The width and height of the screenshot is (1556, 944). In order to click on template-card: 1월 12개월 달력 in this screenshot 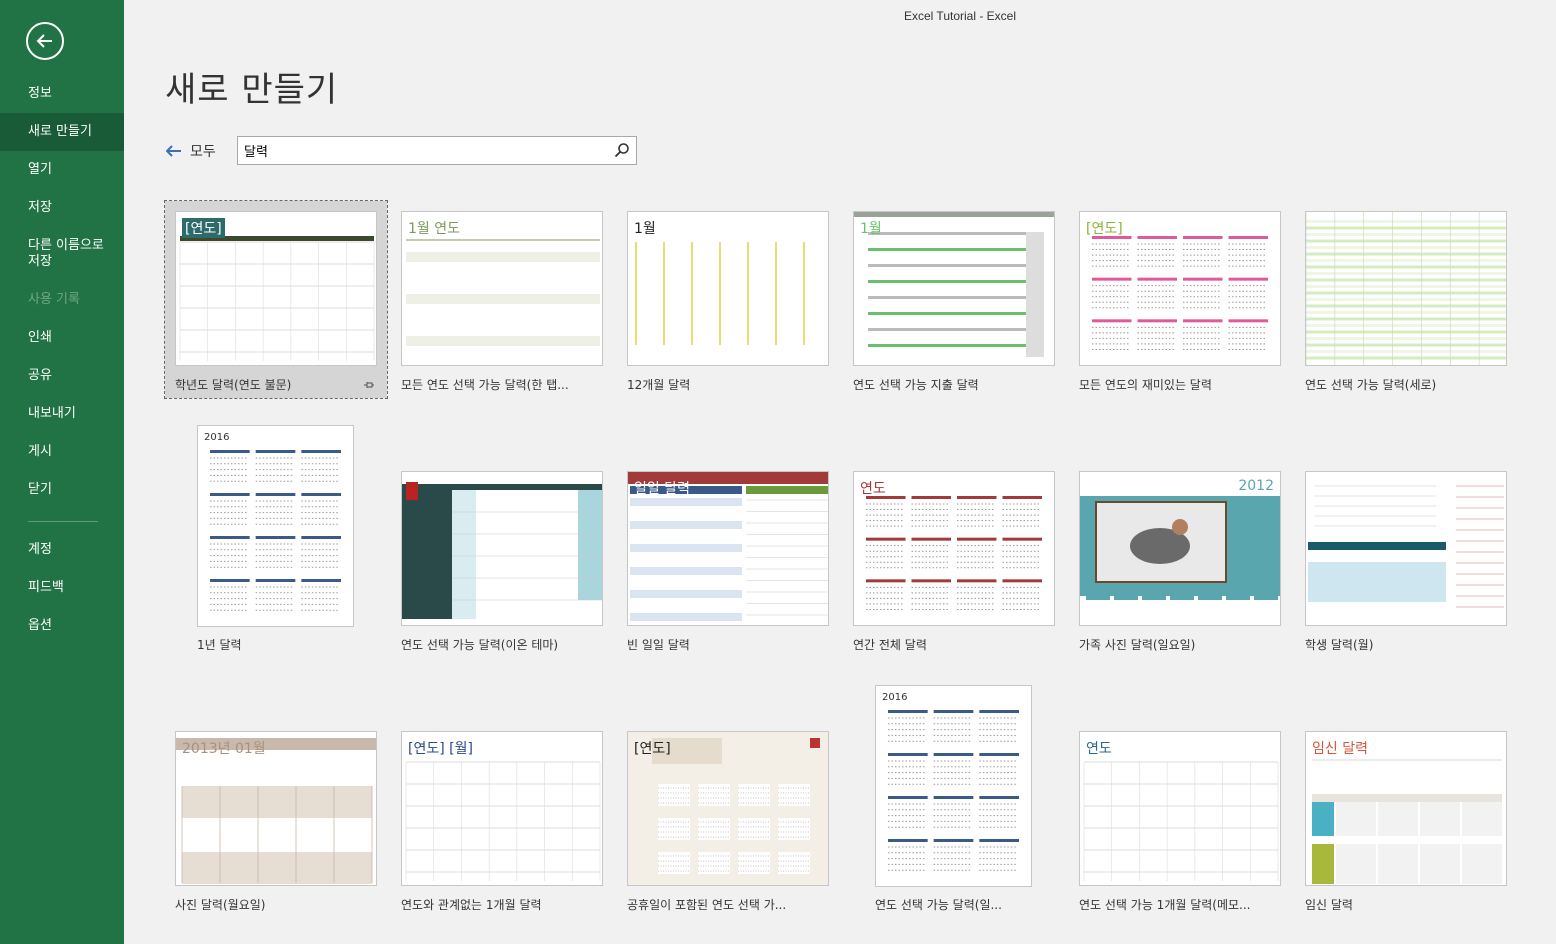, I will do `click(728, 299)`.